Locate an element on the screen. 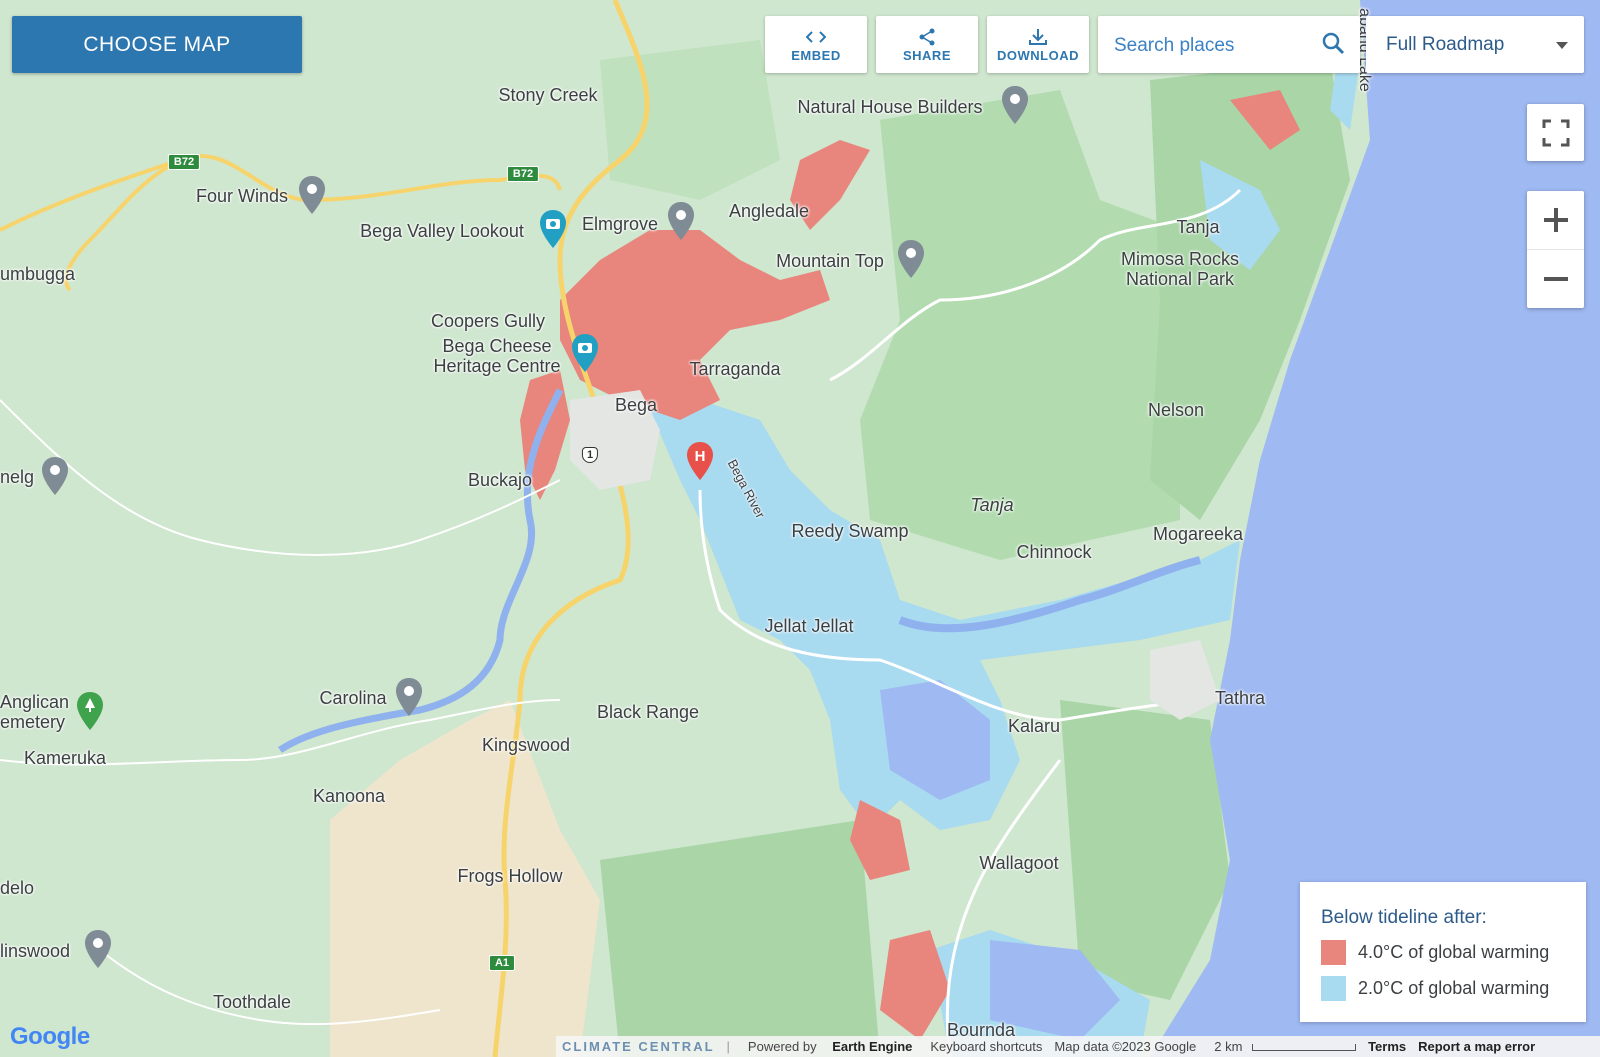 The image size is (1600, 1057). map-type-value: Full Roadmap is located at coordinates (1445, 44).